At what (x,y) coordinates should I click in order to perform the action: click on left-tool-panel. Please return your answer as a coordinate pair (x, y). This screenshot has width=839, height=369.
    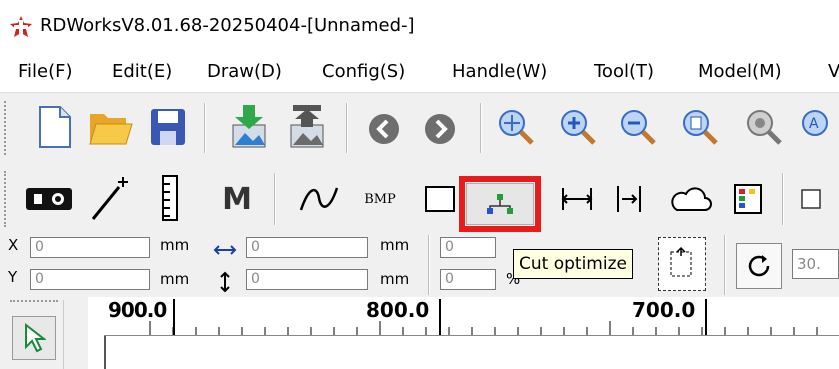
    Looking at the image, I should click on (36, 334).